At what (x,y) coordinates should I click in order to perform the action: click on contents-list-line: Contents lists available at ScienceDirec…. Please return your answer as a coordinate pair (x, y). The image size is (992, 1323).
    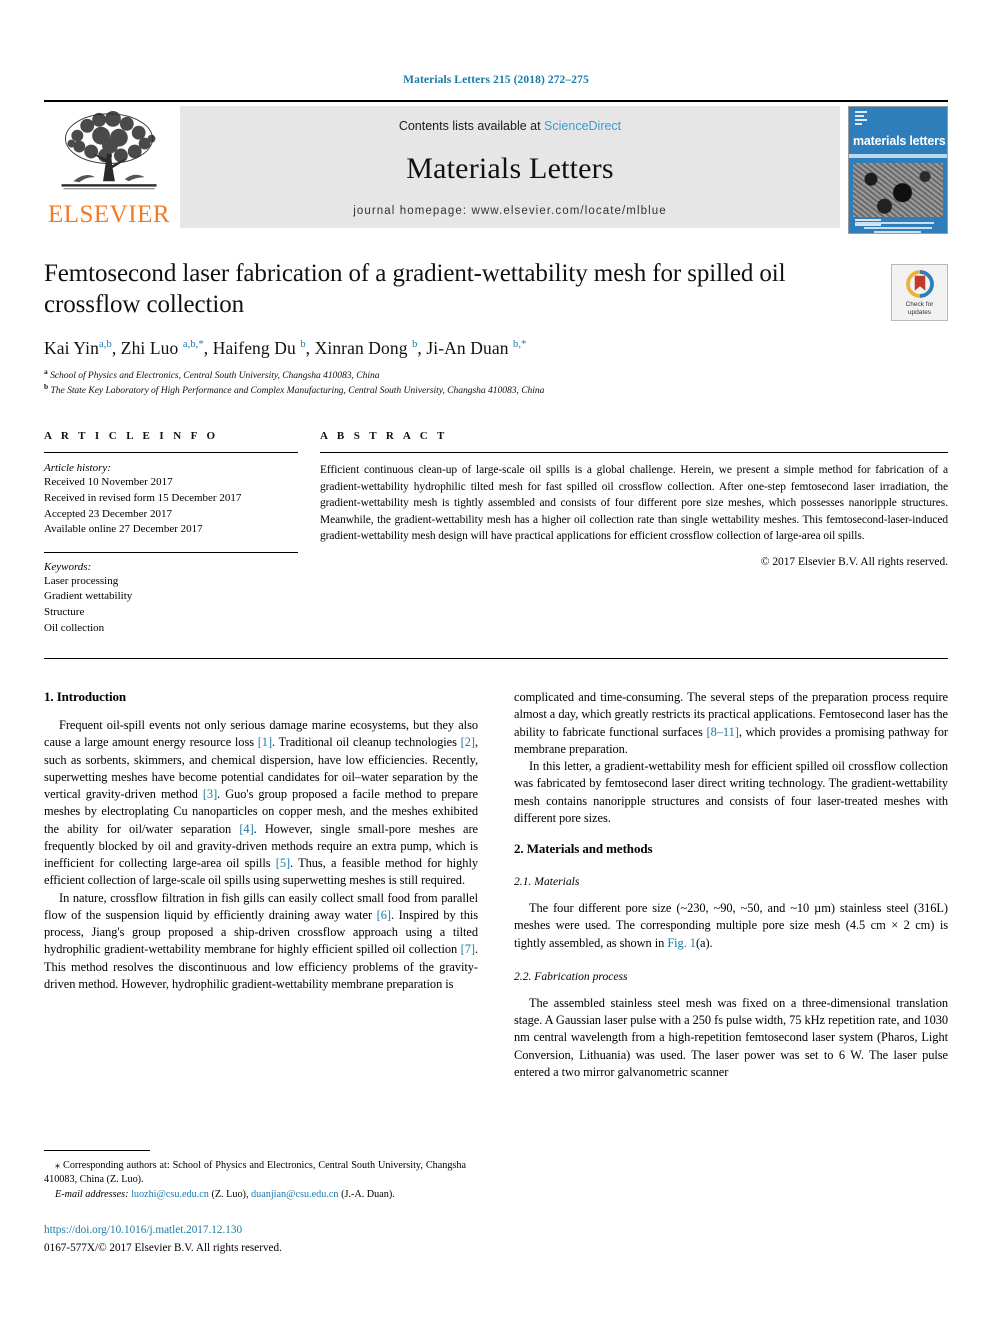
    Looking at the image, I should click on (510, 126).